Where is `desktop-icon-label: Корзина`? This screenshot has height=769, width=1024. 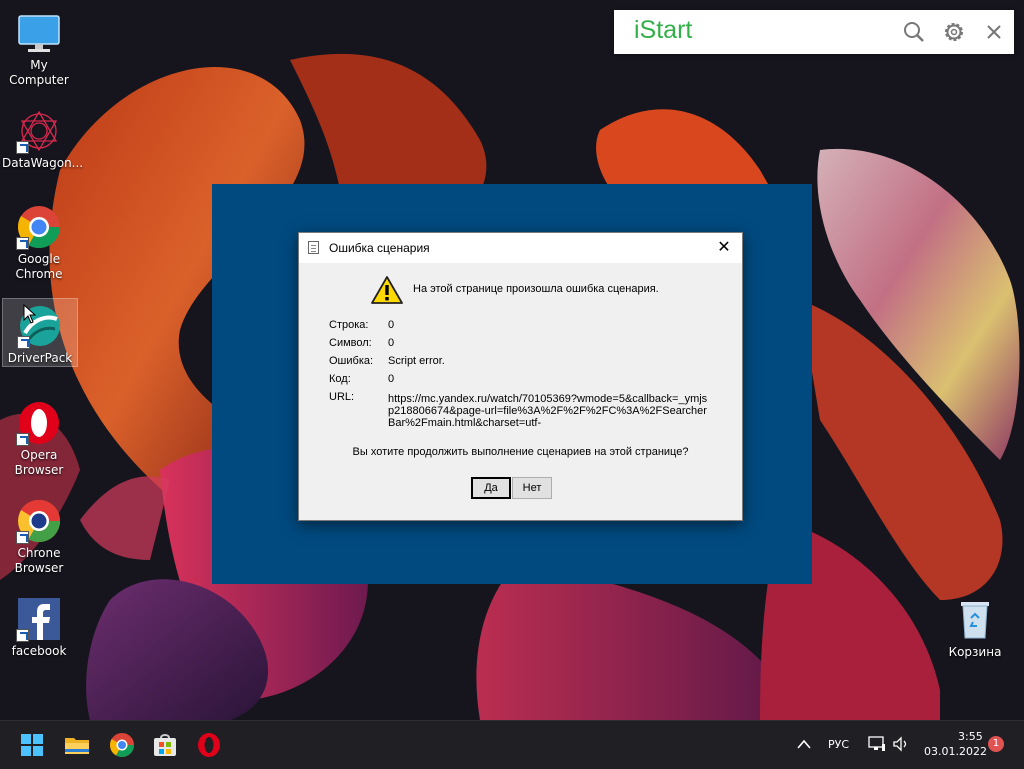 desktop-icon-label: Корзина is located at coordinates (975, 652).